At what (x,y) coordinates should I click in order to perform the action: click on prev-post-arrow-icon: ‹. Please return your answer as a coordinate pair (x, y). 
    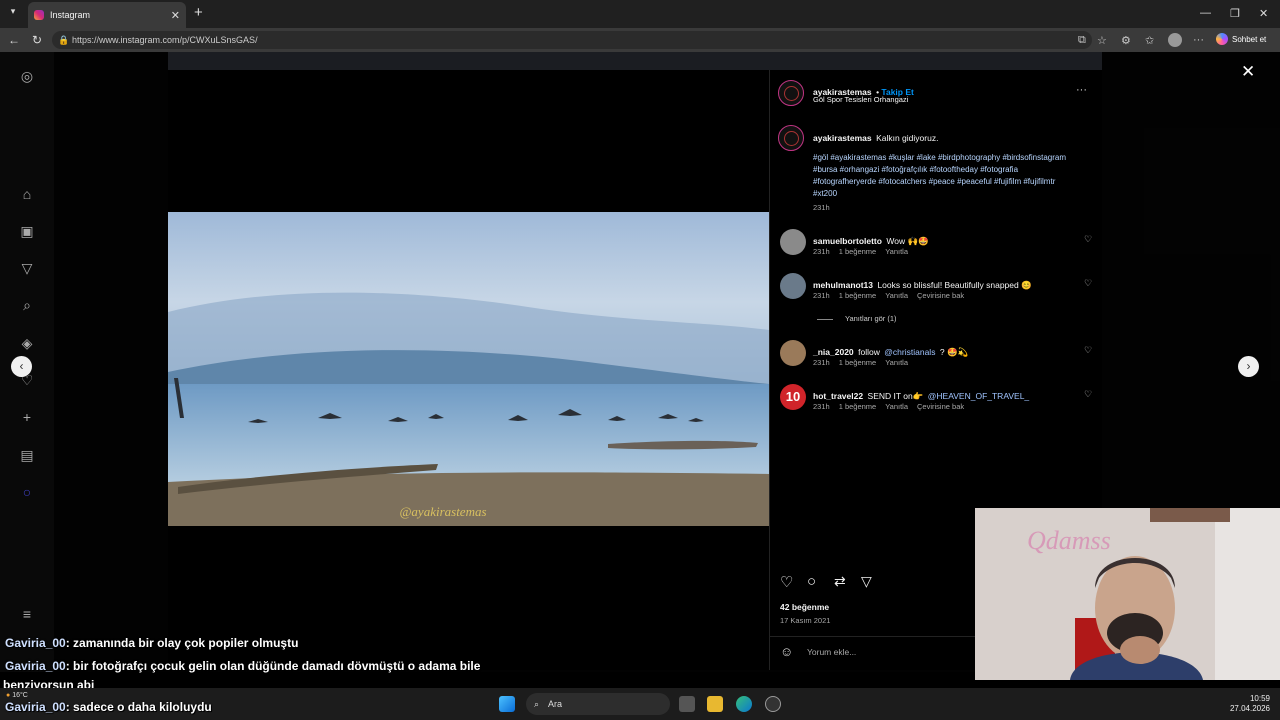
    Looking at the image, I should click on (21, 366).